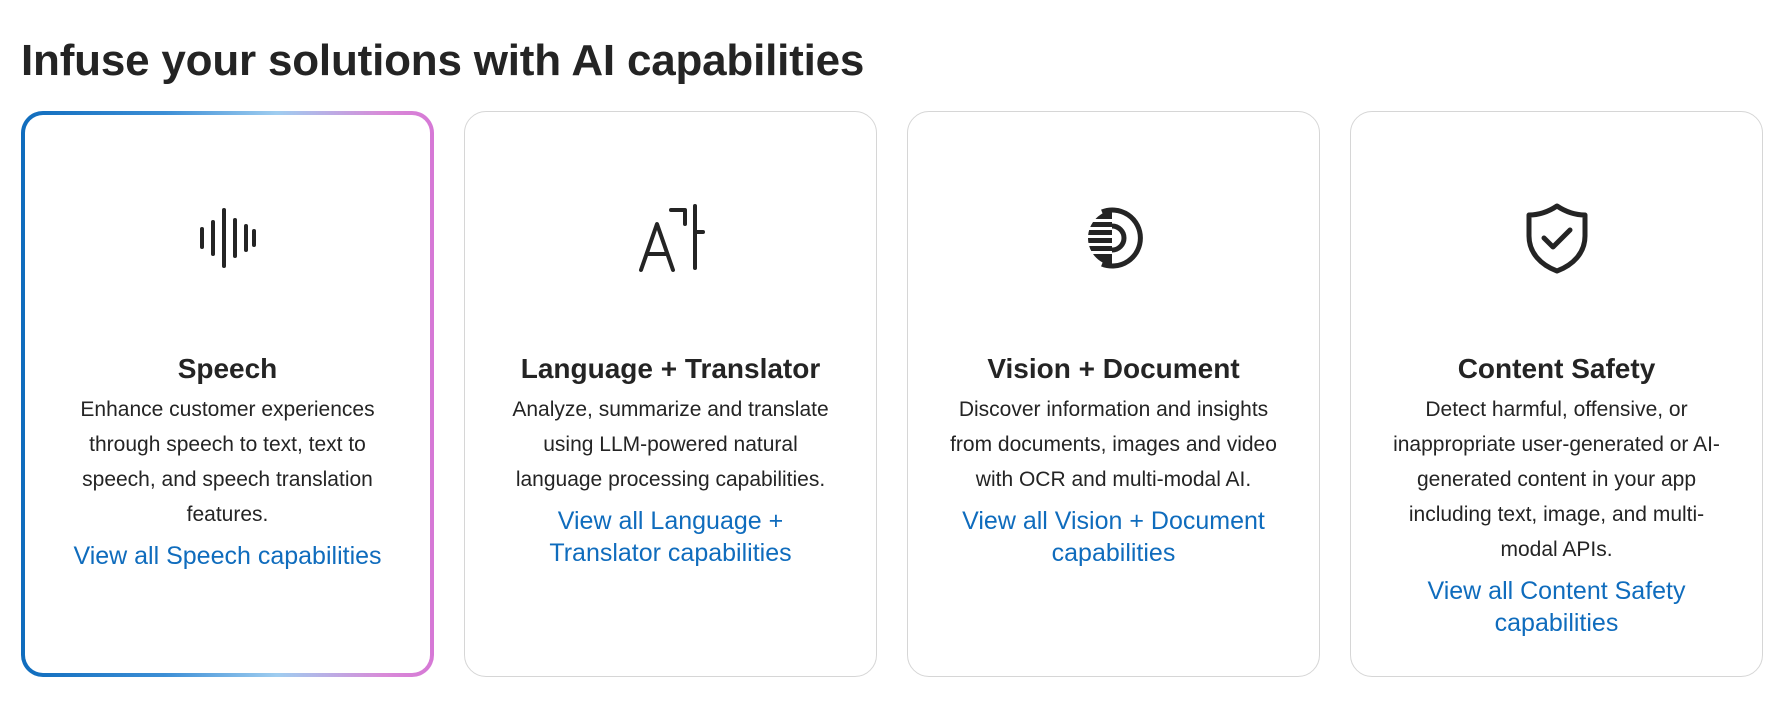 This screenshot has width=1792, height=708. What do you see at coordinates (228, 238) in the screenshot?
I see `speech-waveform-icon` at bounding box center [228, 238].